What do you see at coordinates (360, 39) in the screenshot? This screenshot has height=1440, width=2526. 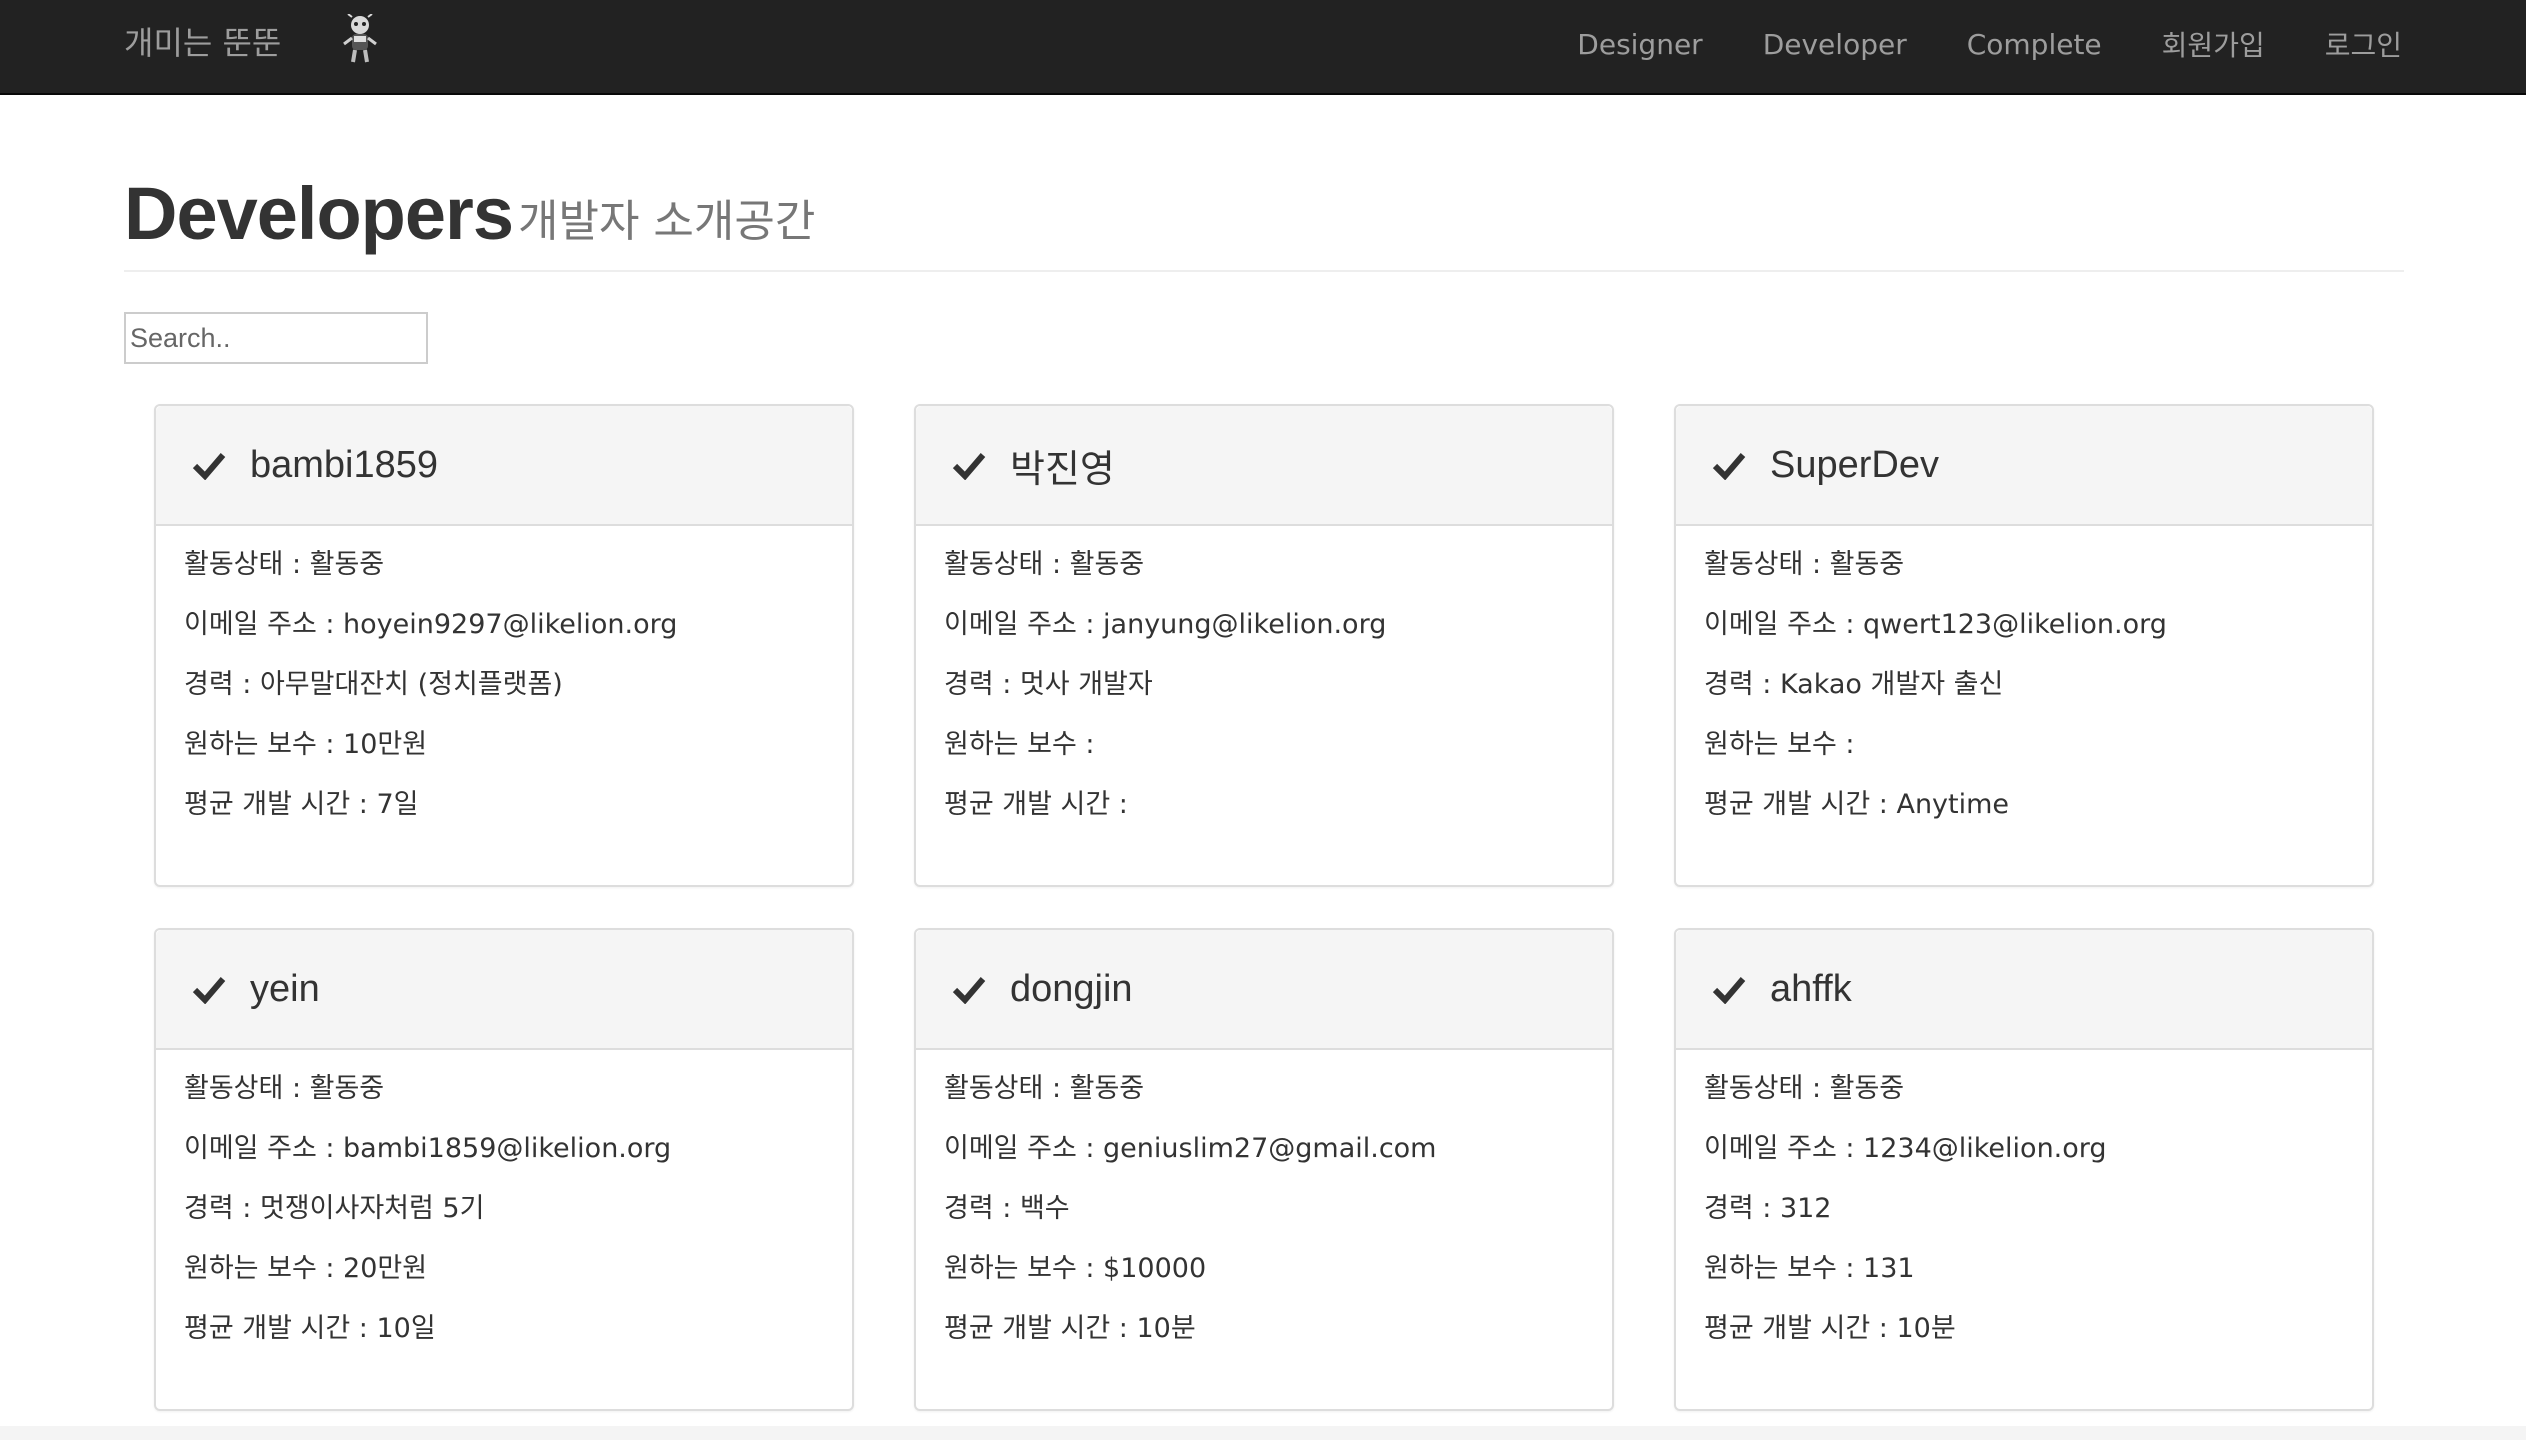 I see `ant-mascot-icon` at bounding box center [360, 39].